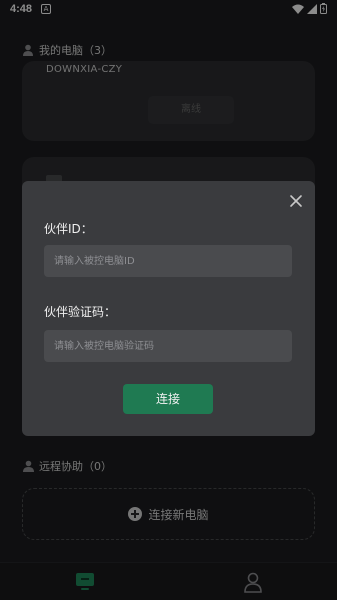 Image resolution: width=337 pixels, height=600 pixels. What do you see at coordinates (80, 312) in the screenshot?
I see `verification-code-label: 伙伴验证码：` at bounding box center [80, 312].